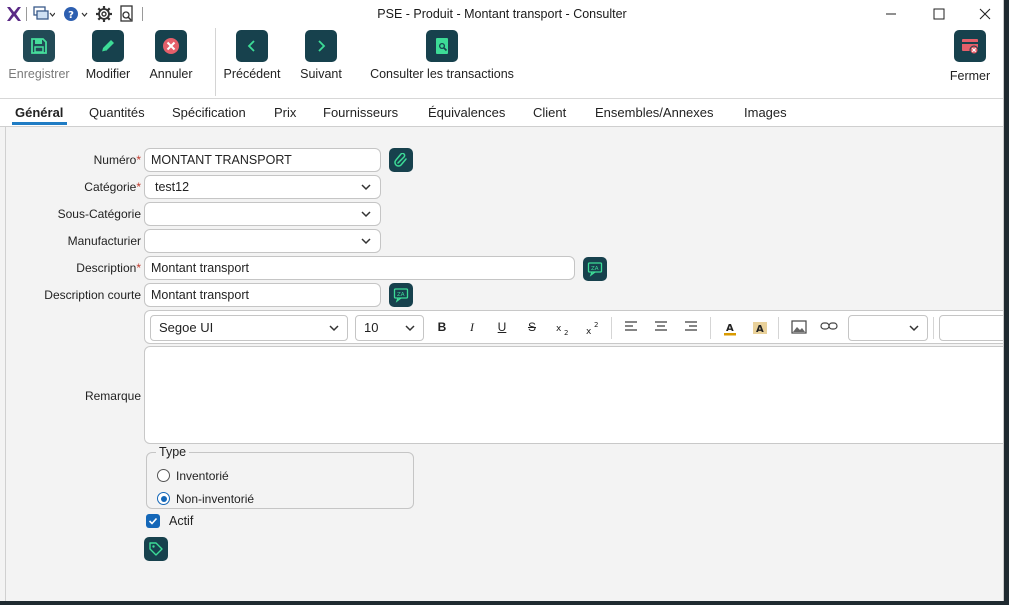  Describe the element at coordinates (472, 328) in the screenshot. I see `italic-button: I` at that location.